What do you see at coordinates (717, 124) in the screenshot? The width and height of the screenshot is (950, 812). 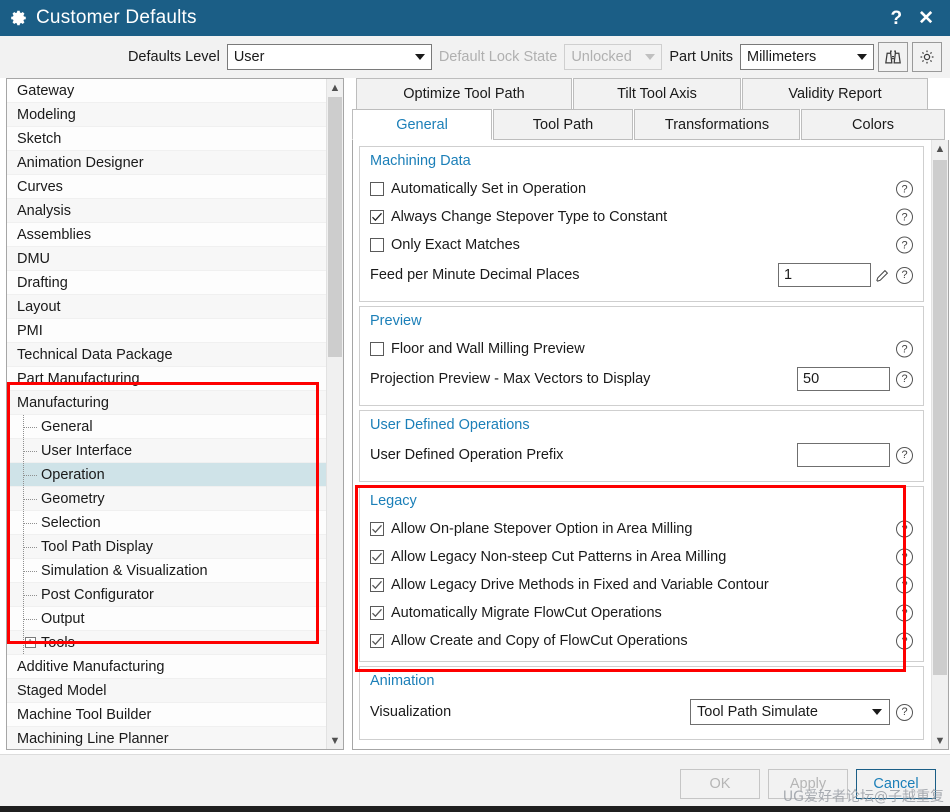 I see `tab-transformations: Transformations` at bounding box center [717, 124].